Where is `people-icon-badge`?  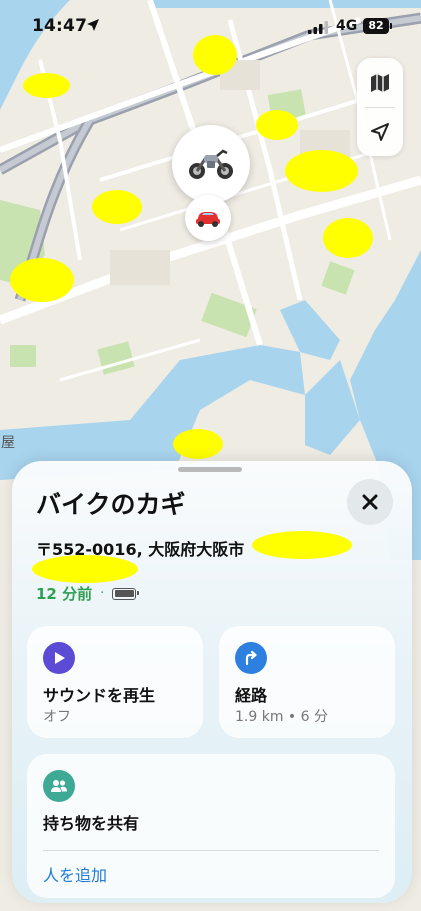 people-icon-badge is located at coordinates (59, 786).